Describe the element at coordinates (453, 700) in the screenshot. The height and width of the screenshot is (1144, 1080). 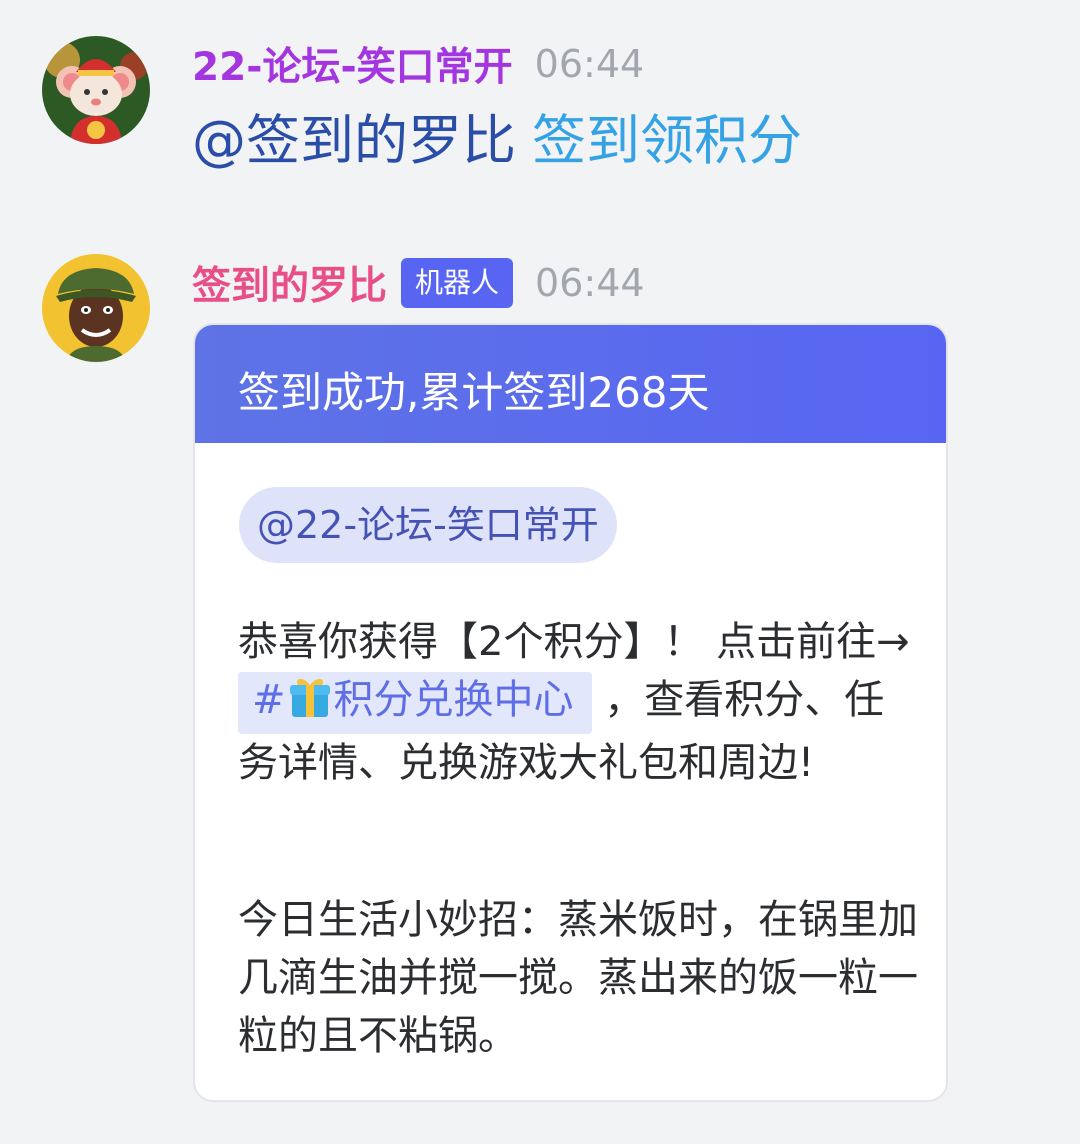
I see `channel-name: 积分兑换中心` at that location.